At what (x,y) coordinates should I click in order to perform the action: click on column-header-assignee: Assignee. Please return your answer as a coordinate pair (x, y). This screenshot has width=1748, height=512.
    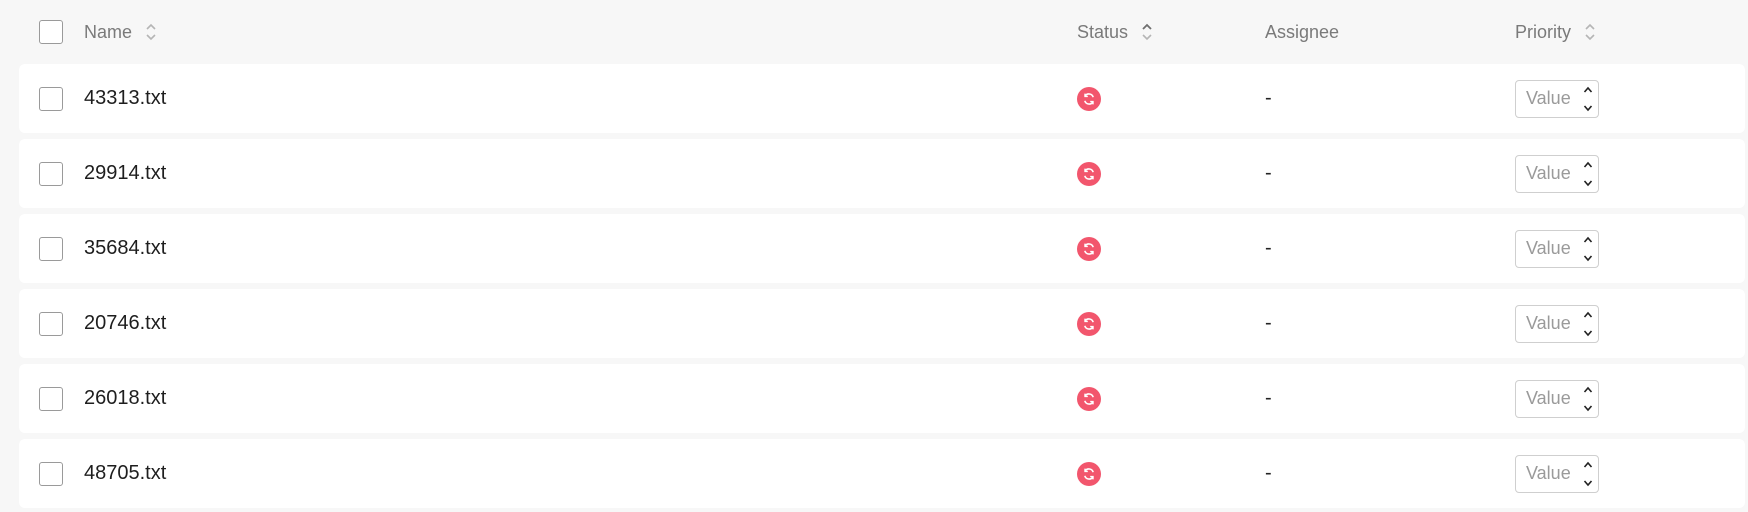
    Looking at the image, I should click on (1302, 32).